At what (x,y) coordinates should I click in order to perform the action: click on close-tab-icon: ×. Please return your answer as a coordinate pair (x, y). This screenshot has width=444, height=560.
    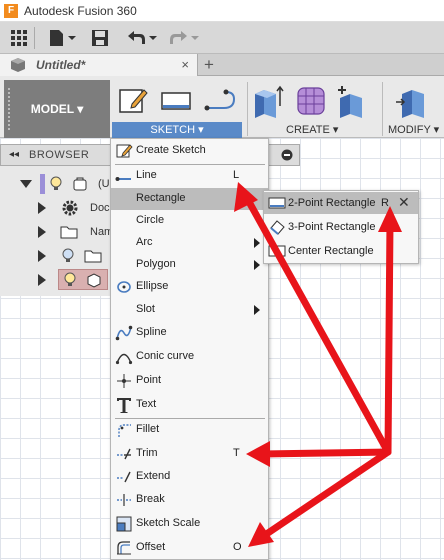
    Looking at the image, I should click on (185, 64).